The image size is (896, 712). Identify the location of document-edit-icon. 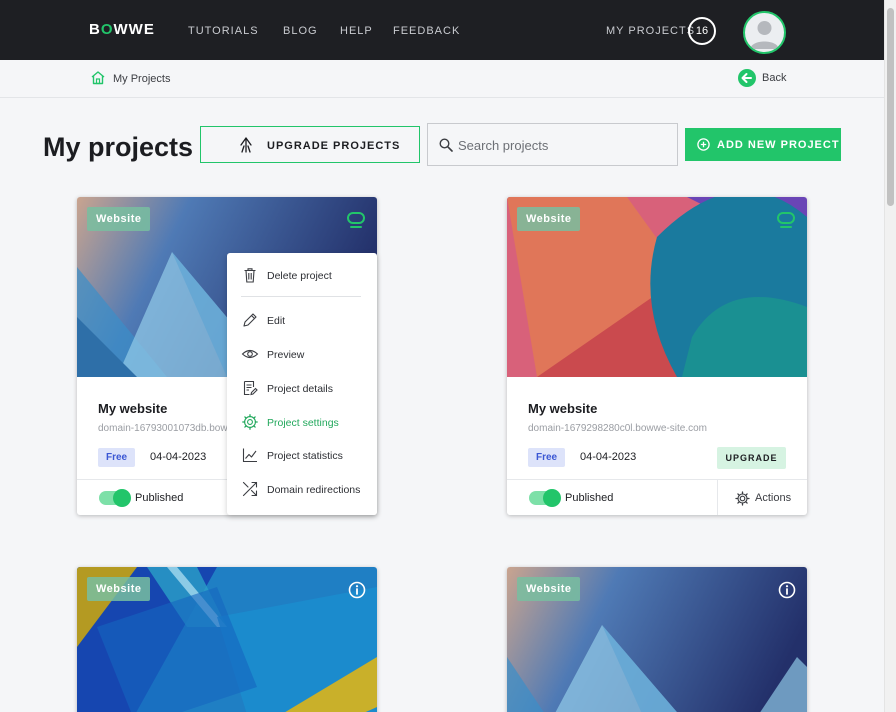
(250, 388).